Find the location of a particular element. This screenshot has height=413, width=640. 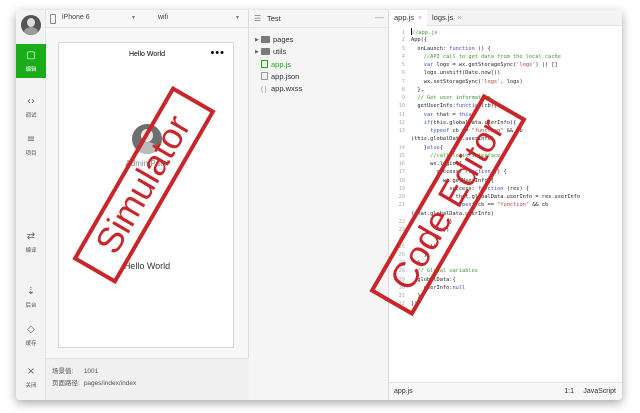

code-token: }, is located at coordinates (417, 89).